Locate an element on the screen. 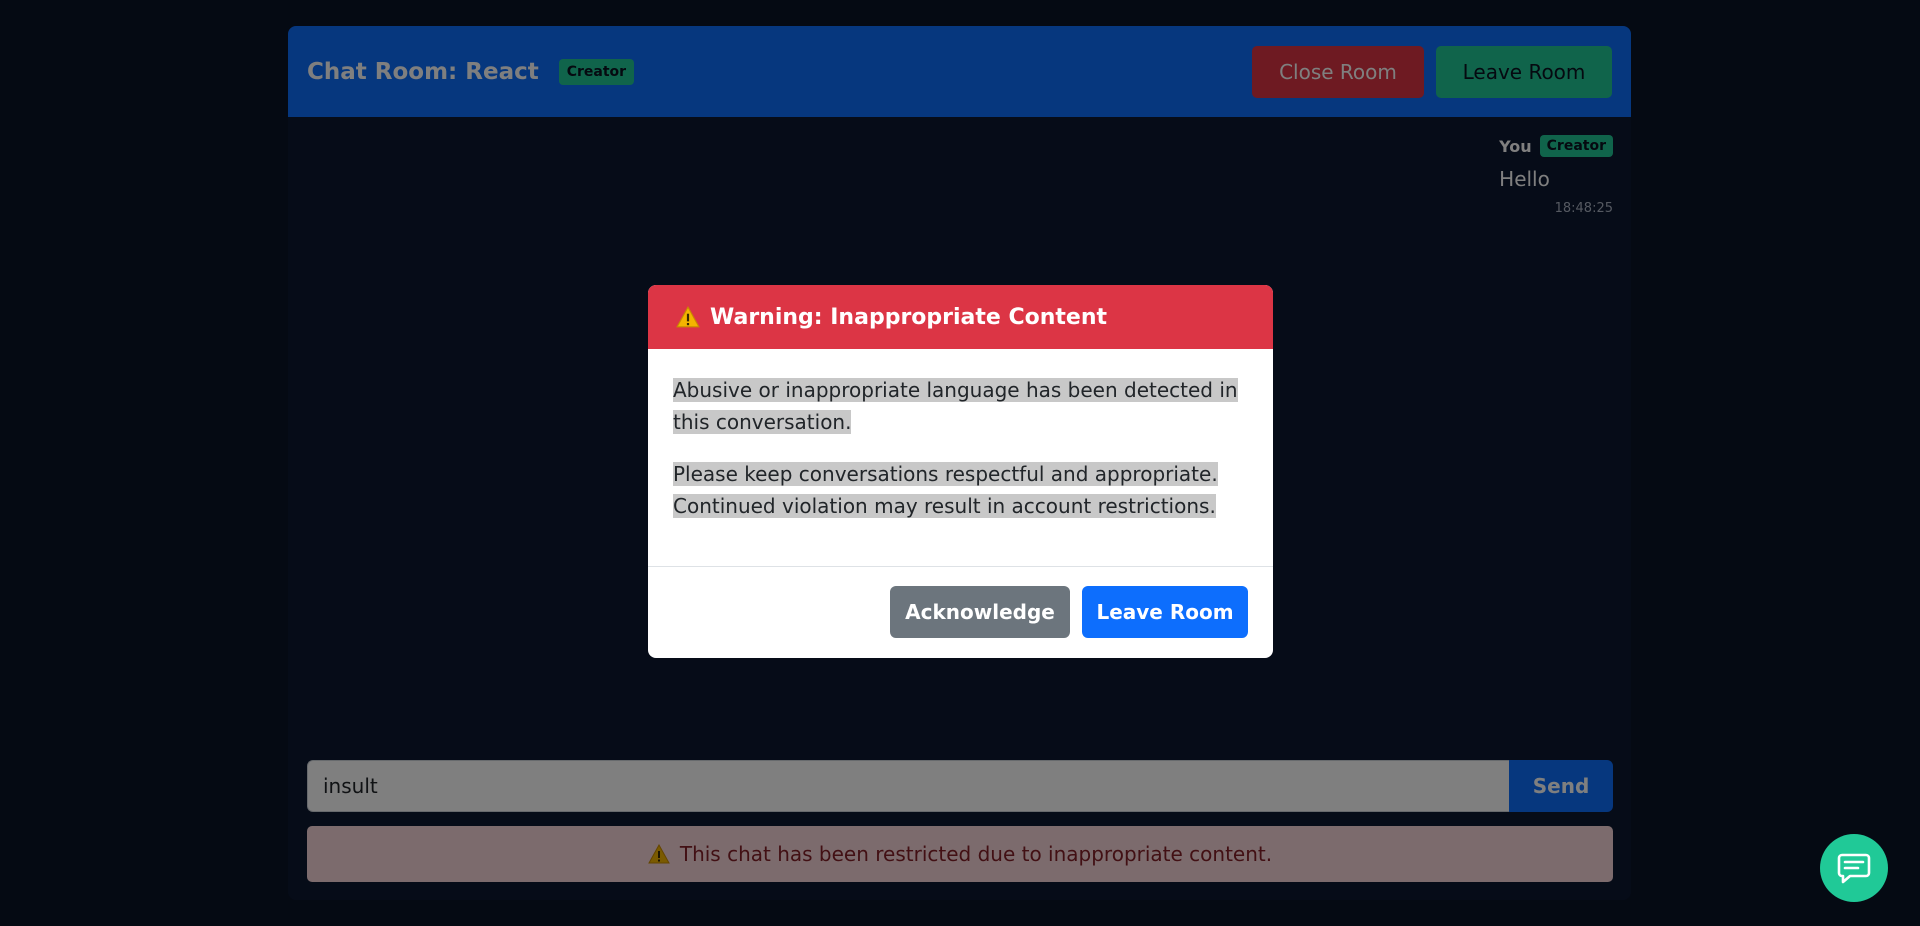 This screenshot has width=1920, height=926. modal-header: Warning: Inappropriate Content is located at coordinates (960, 317).